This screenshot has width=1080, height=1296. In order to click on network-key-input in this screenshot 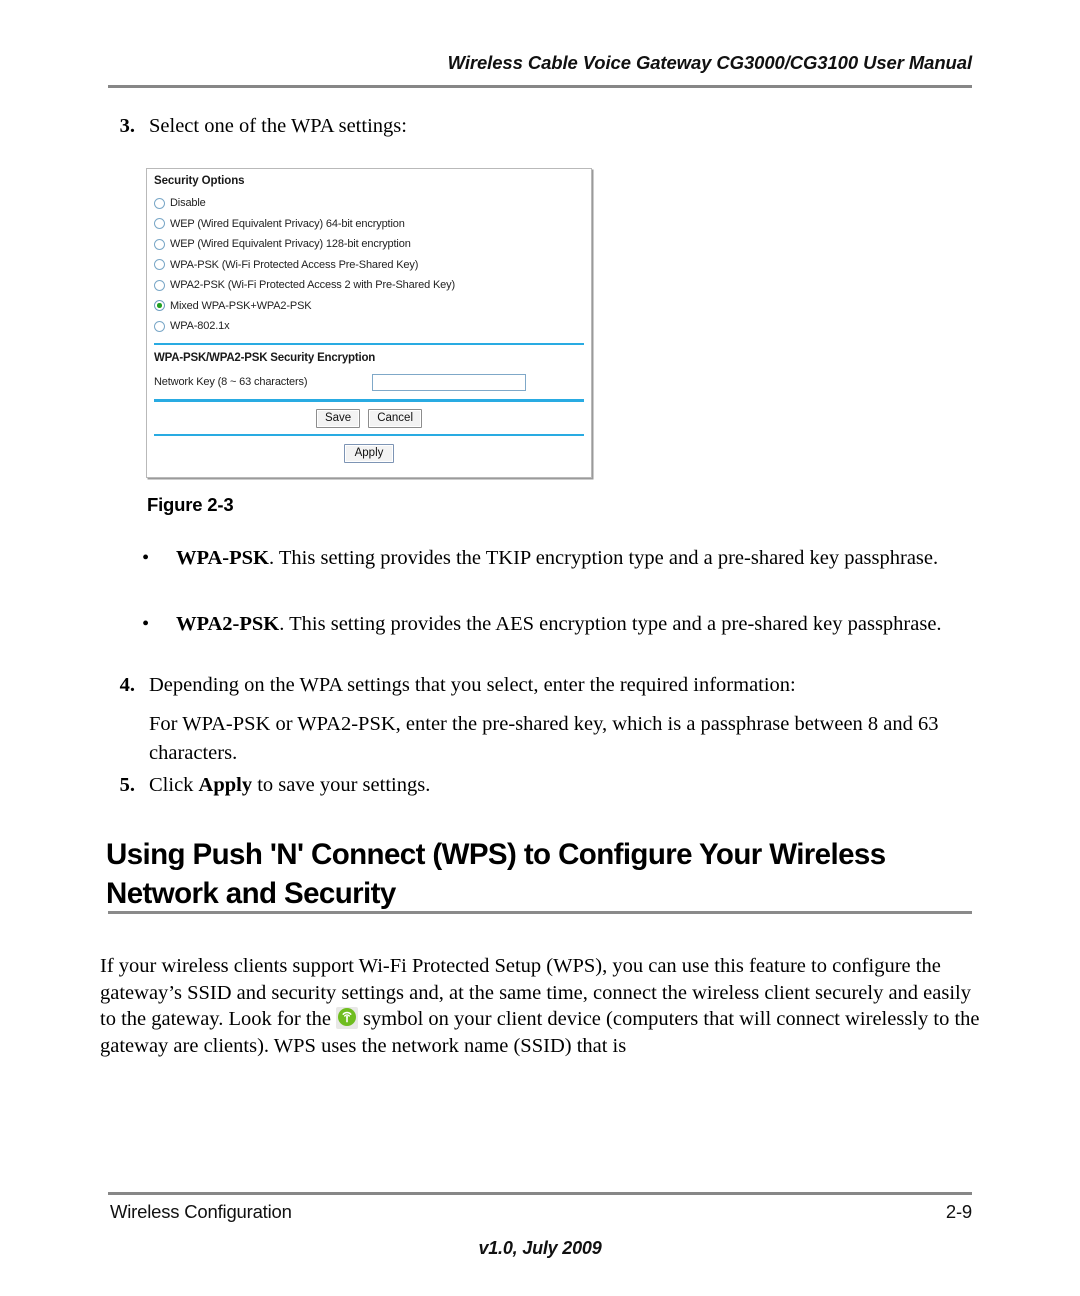, I will do `click(449, 382)`.